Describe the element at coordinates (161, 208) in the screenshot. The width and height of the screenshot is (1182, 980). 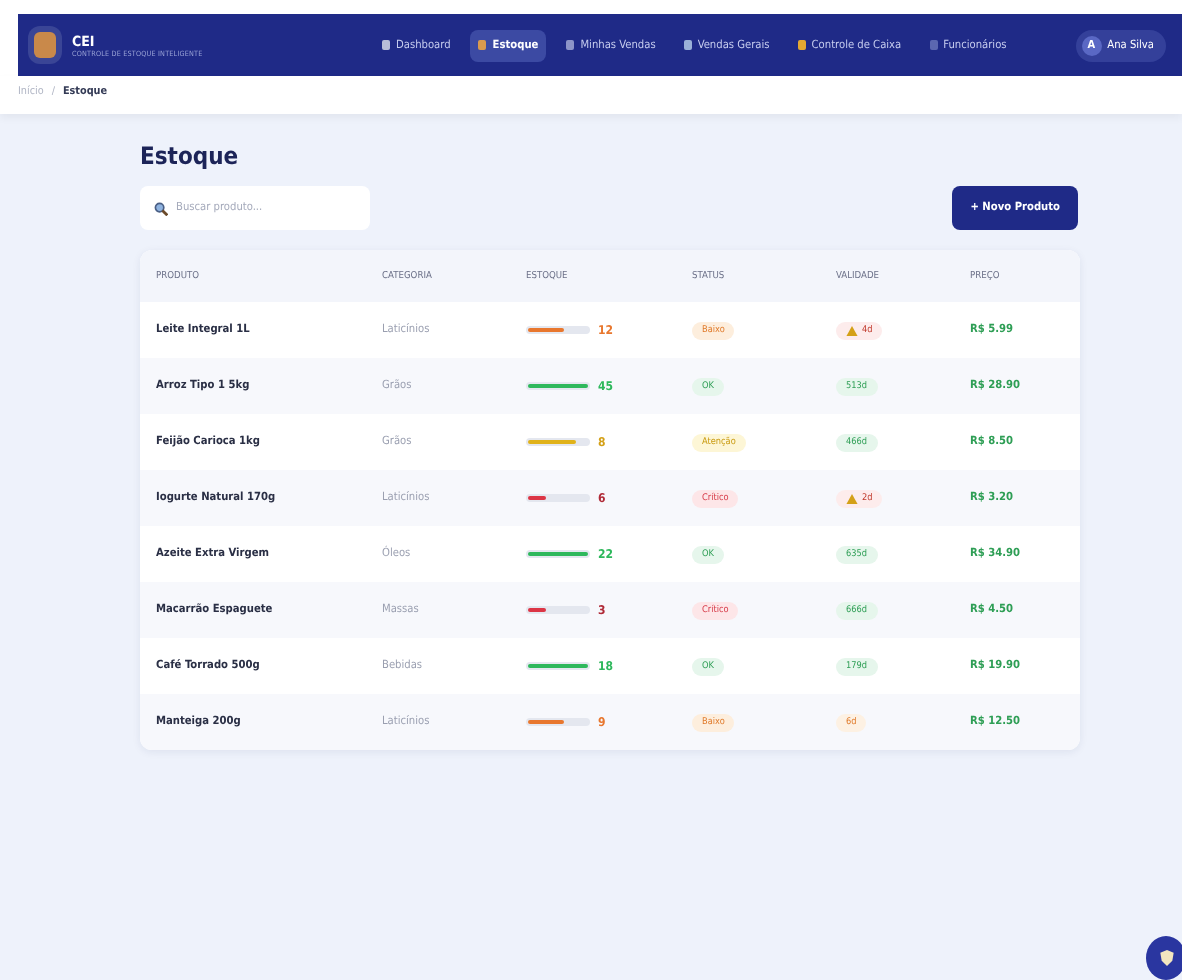
I see `search-icon` at that location.